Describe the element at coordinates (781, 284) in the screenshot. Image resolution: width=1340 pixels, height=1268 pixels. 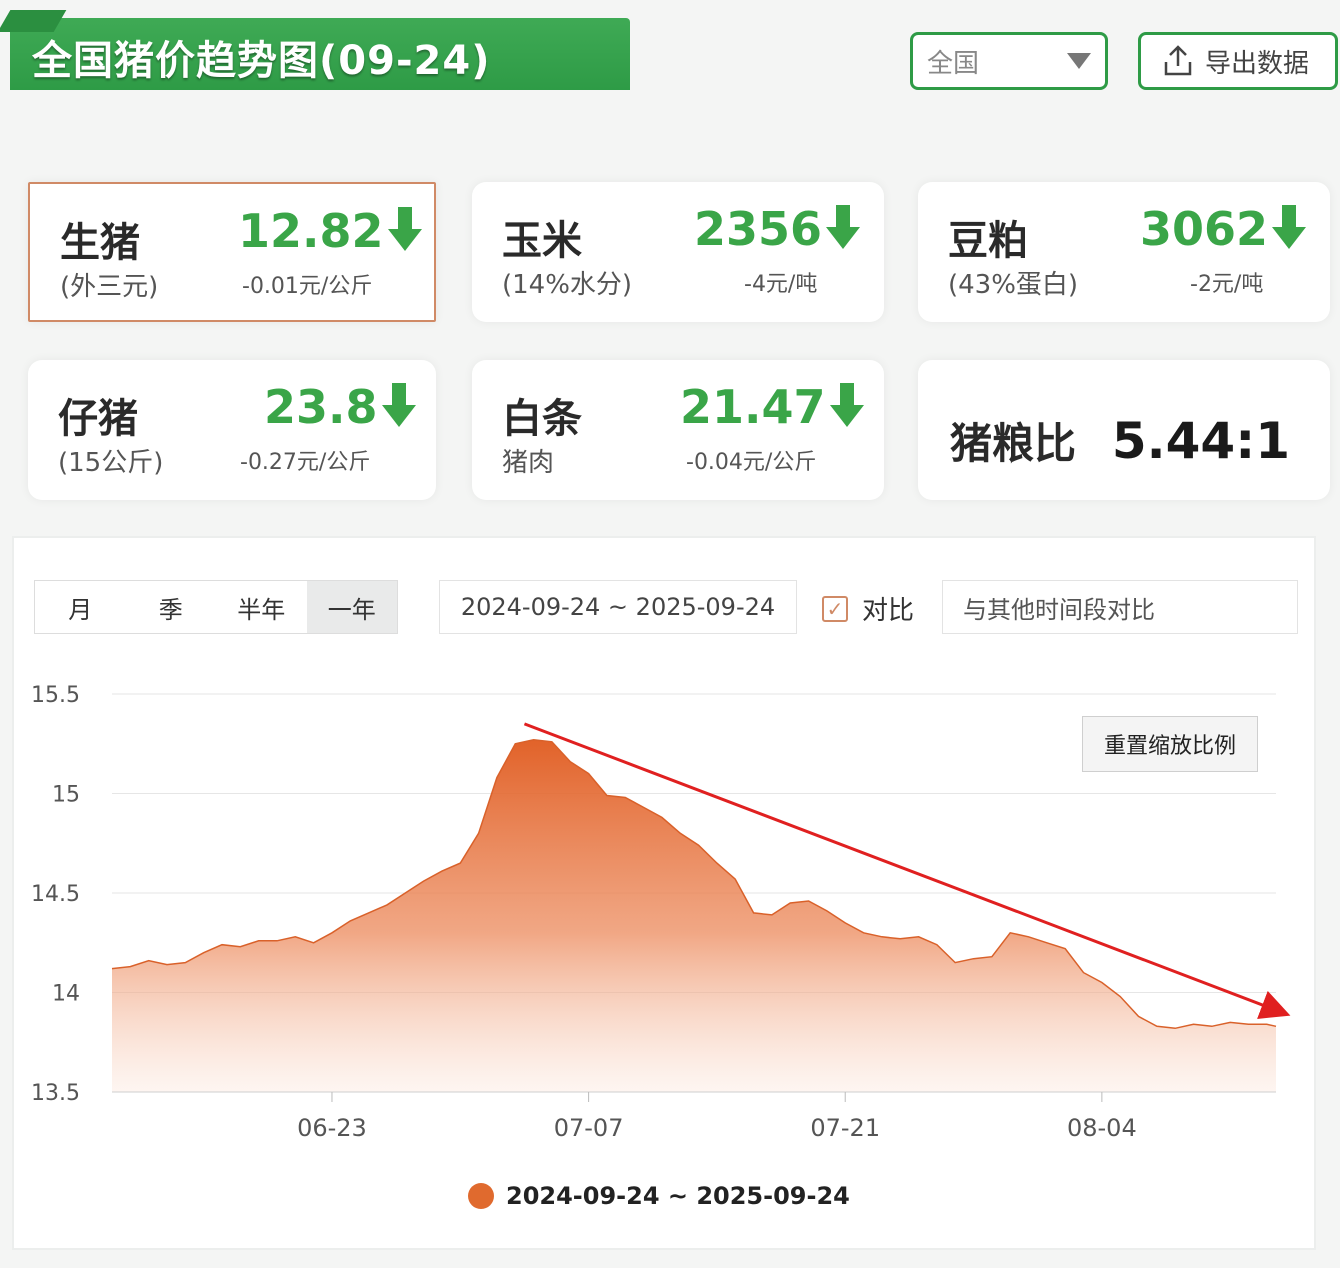
I see `card-change: -4元/吨` at that location.